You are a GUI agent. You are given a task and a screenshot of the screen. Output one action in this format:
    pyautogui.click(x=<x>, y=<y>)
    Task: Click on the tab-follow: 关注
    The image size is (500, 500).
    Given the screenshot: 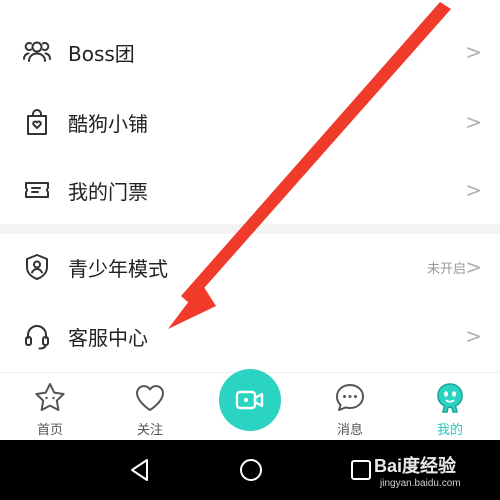 What is the action you would take?
    pyautogui.click(x=150, y=410)
    